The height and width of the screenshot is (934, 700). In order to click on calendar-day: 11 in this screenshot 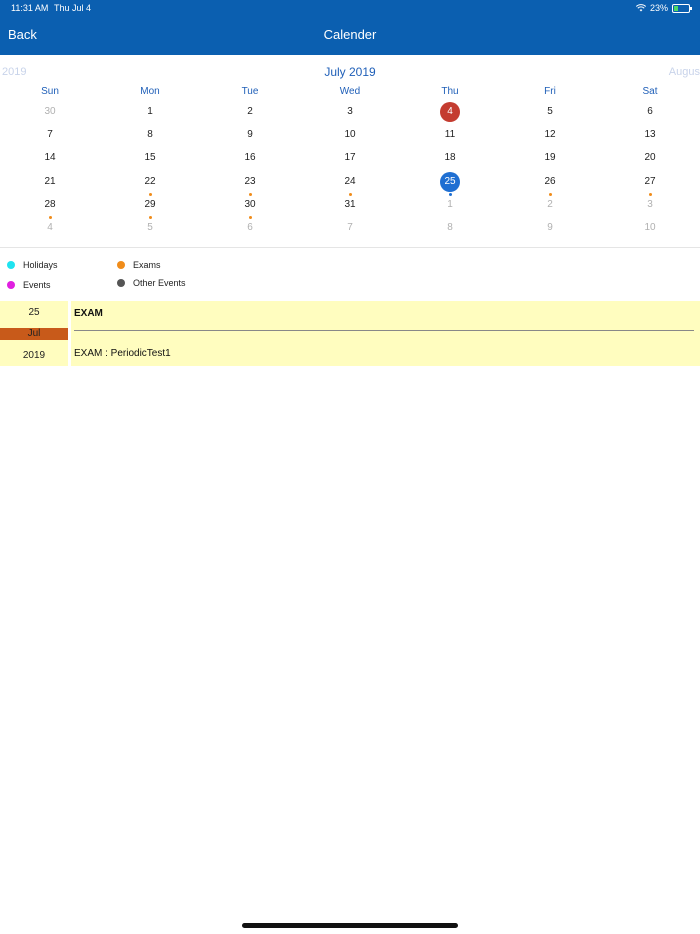, I will do `click(450, 135)`.